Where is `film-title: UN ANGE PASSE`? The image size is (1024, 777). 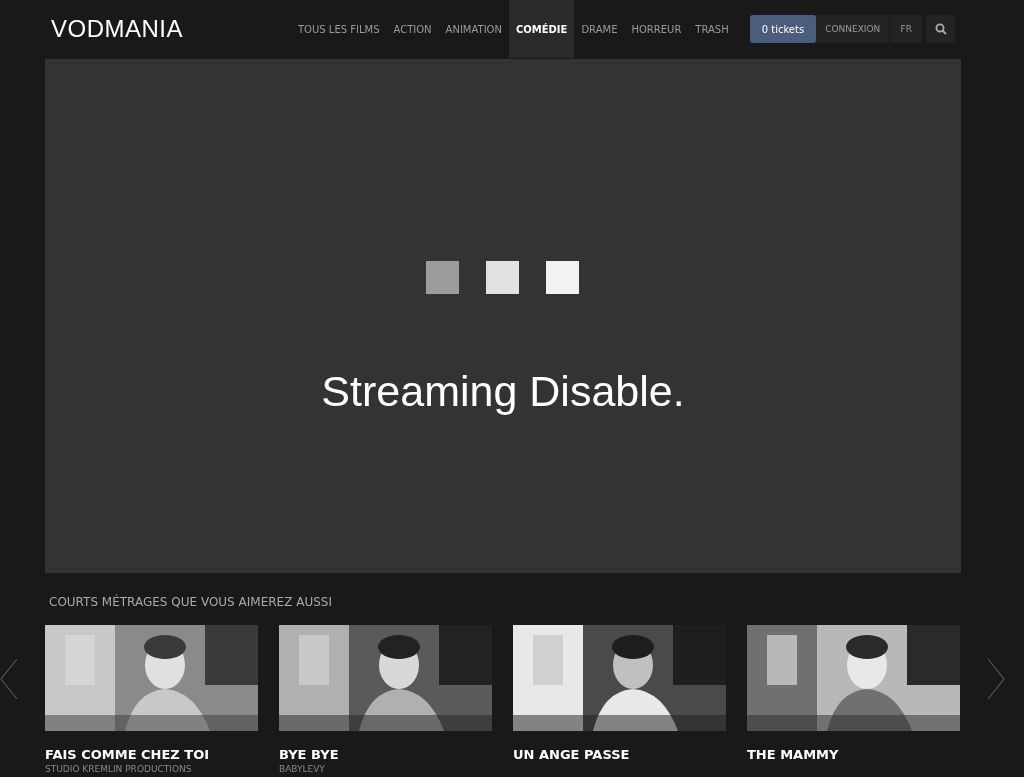
film-title: UN ANGE PASSE is located at coordinates (619, 754).